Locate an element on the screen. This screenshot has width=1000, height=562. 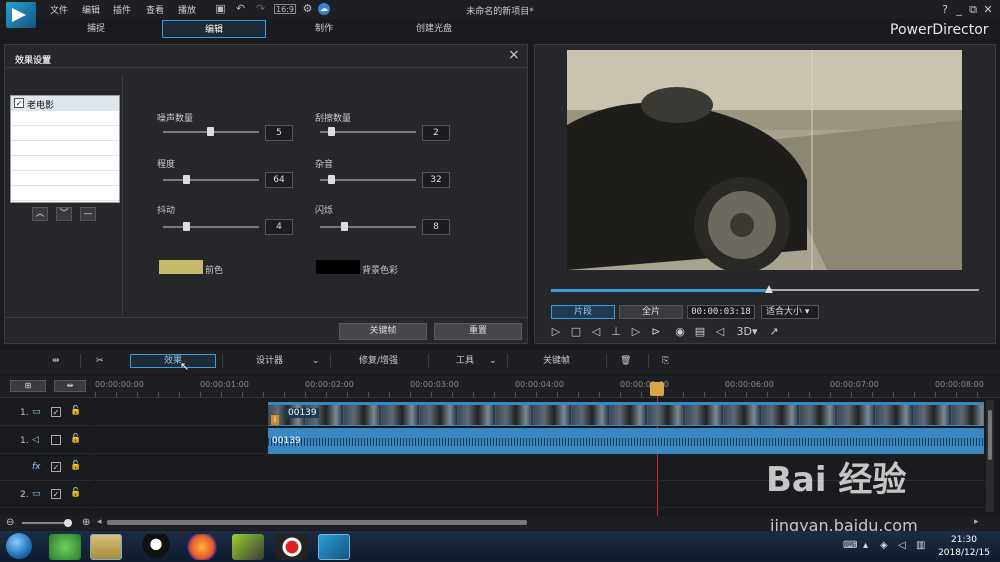
stop-icon: □ is located at coordinates (576, 332).